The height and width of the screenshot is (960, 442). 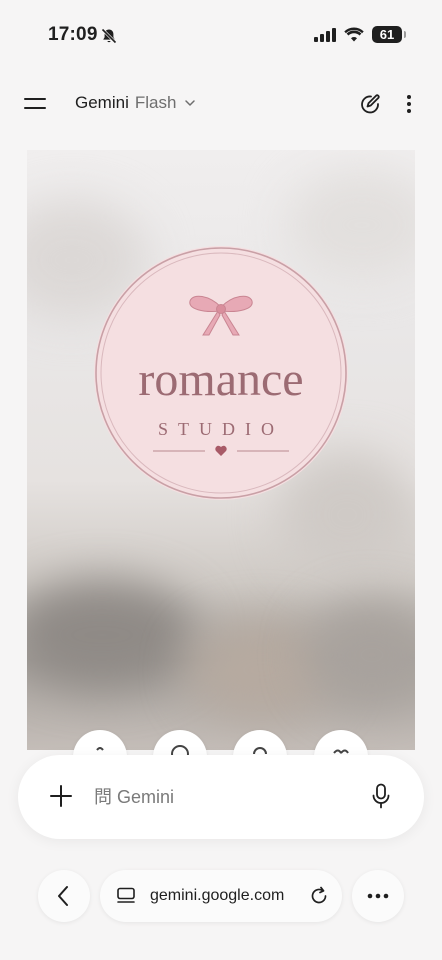 What do you see at coordinates (354, 34) in the screenshot?
I see `wifi-icon` at bounding box center [354, 34].